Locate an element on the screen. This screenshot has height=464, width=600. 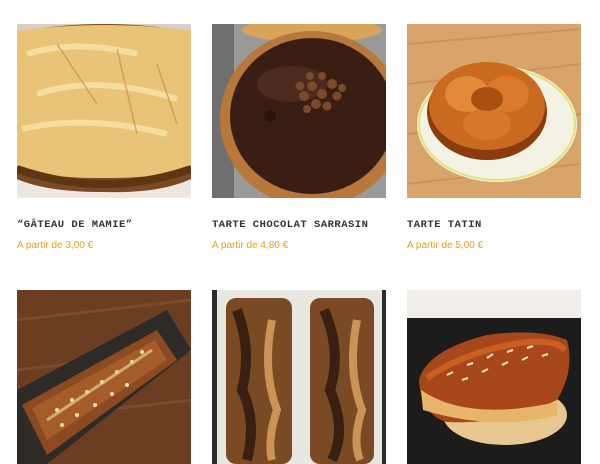
product-image-cake-graines is located at coordinates (104, 377).